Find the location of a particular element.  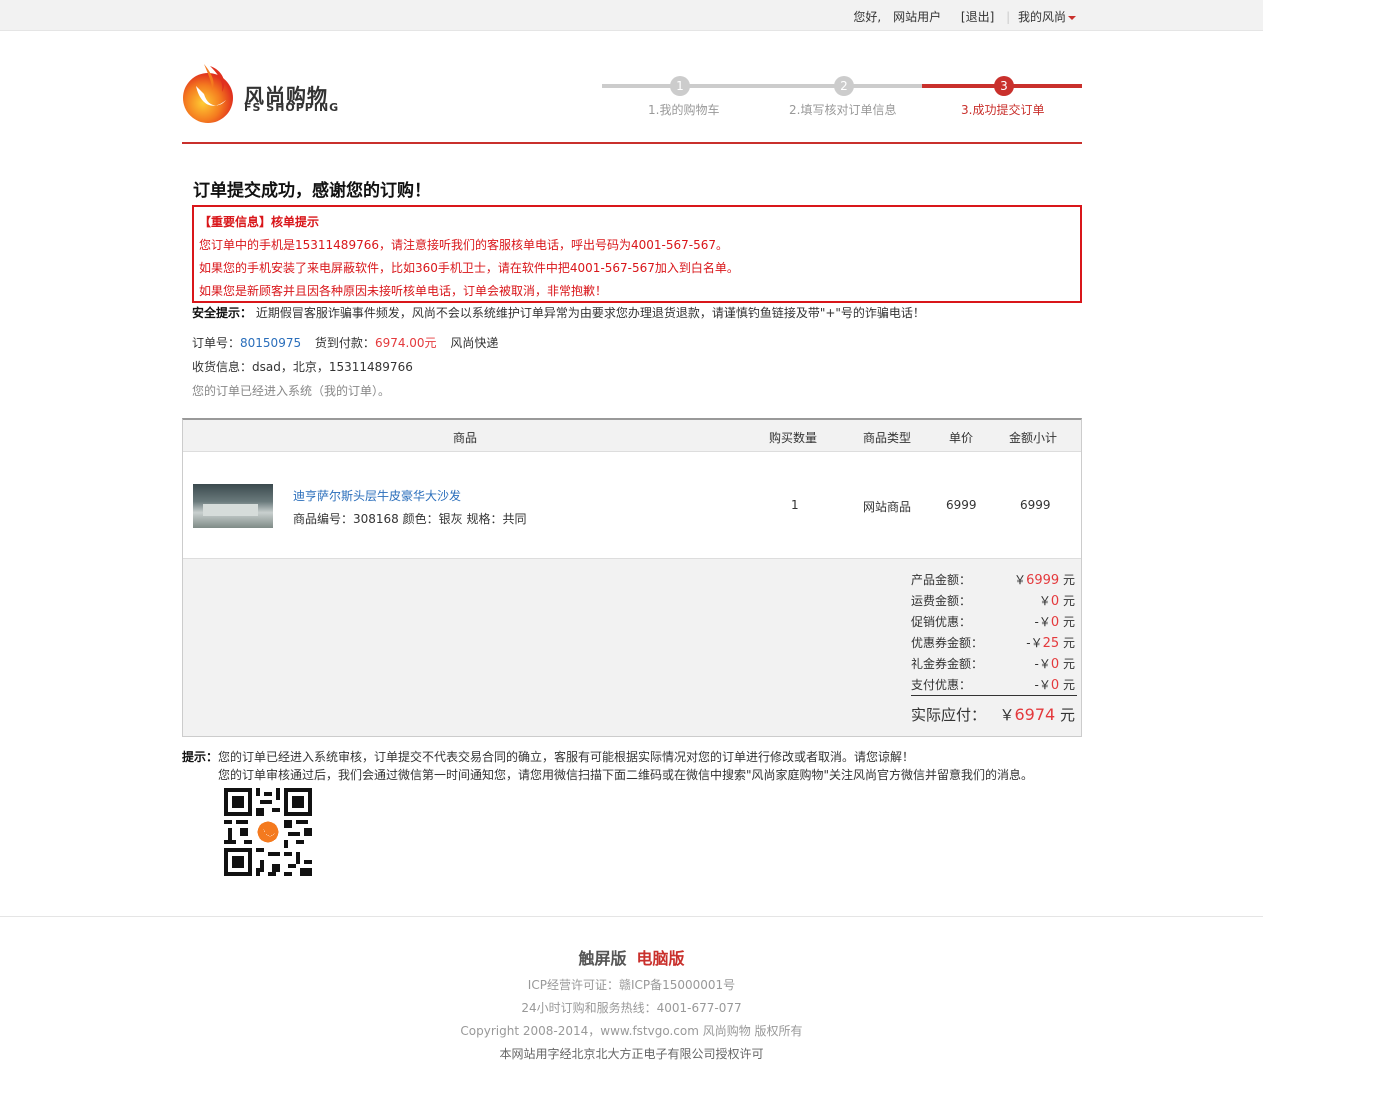

summary-label: 促销优惠： is located at coordinates (941, 622).